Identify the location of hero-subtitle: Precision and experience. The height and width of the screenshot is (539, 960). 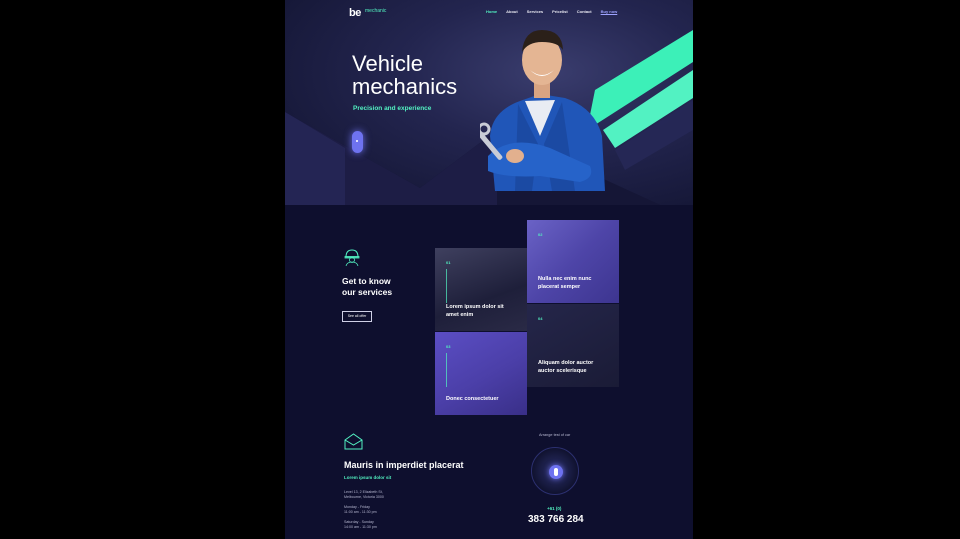
(392, 108).